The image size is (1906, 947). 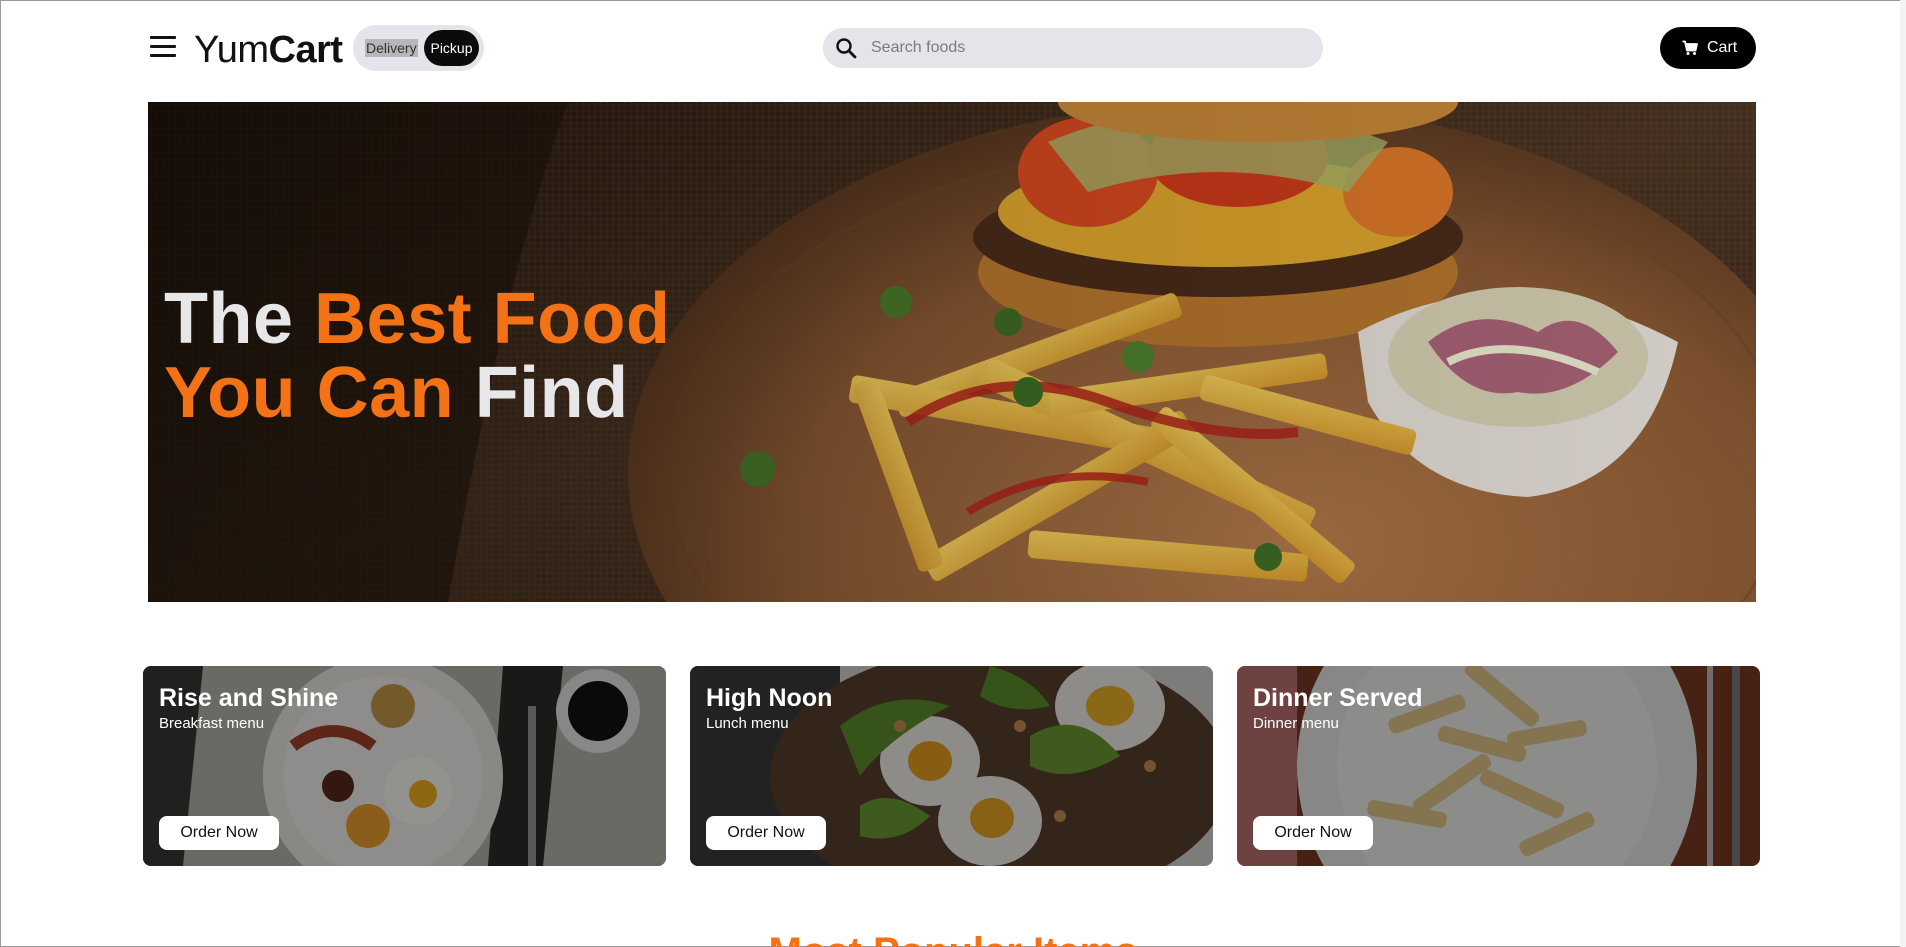 I want to click on card-title: Dinner Served, so click(x=1338, y=698).